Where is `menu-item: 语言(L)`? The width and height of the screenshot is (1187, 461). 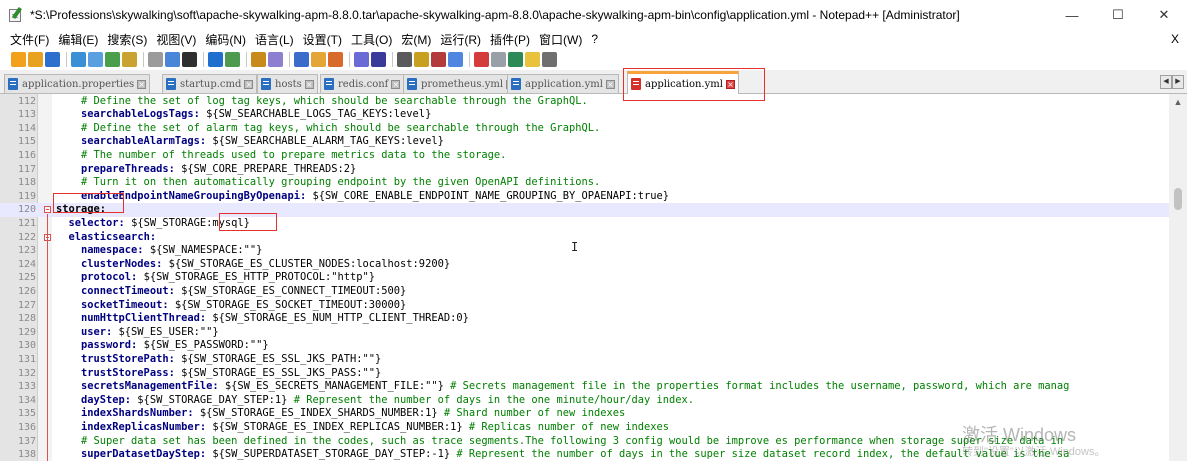
menu-item: 语言(L) is located at coordinates (274, 39).